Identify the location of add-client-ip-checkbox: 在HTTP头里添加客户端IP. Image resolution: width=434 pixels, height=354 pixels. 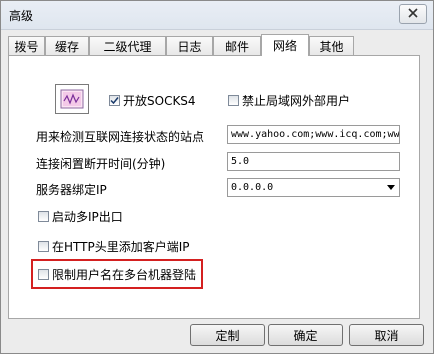
(114, 246).